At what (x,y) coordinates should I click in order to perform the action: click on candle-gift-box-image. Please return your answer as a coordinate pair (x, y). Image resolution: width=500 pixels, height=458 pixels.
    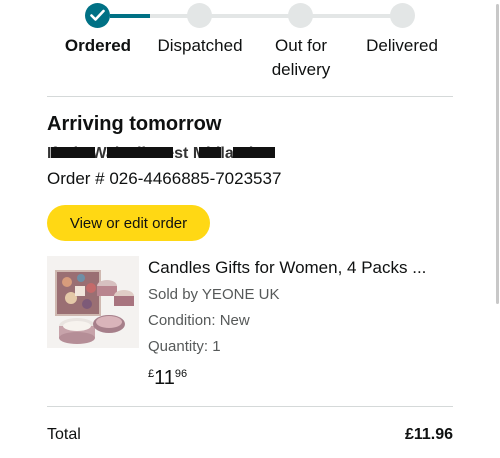
    Looking at the image, I should click on (93, 302).